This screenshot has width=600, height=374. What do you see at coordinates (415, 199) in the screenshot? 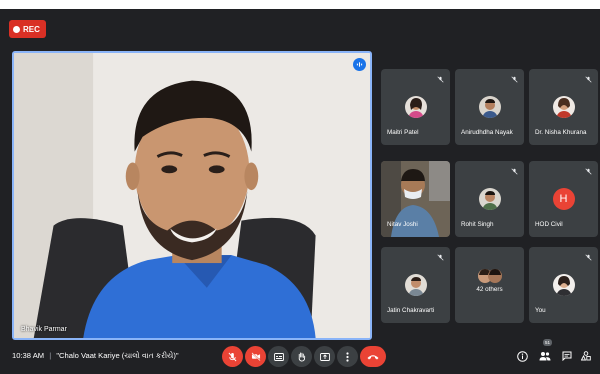
I see `participant-tile: Nitav Joshi` at bounding box center [415, 199].